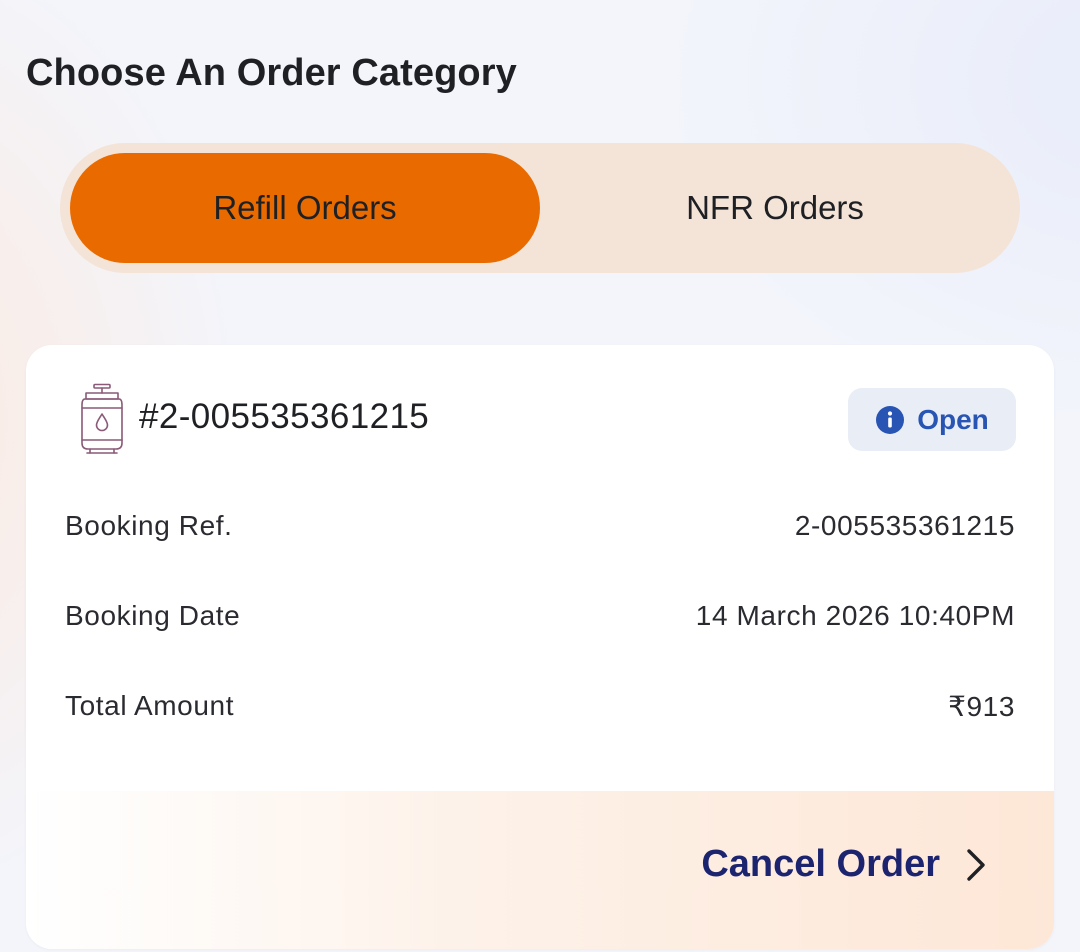 Image resolution: width=1080 pixels, height=952 pixels. Describe the element at coordinates (284, 416) in the screenshot. I see `order-number: #2-005535361215` at that location.